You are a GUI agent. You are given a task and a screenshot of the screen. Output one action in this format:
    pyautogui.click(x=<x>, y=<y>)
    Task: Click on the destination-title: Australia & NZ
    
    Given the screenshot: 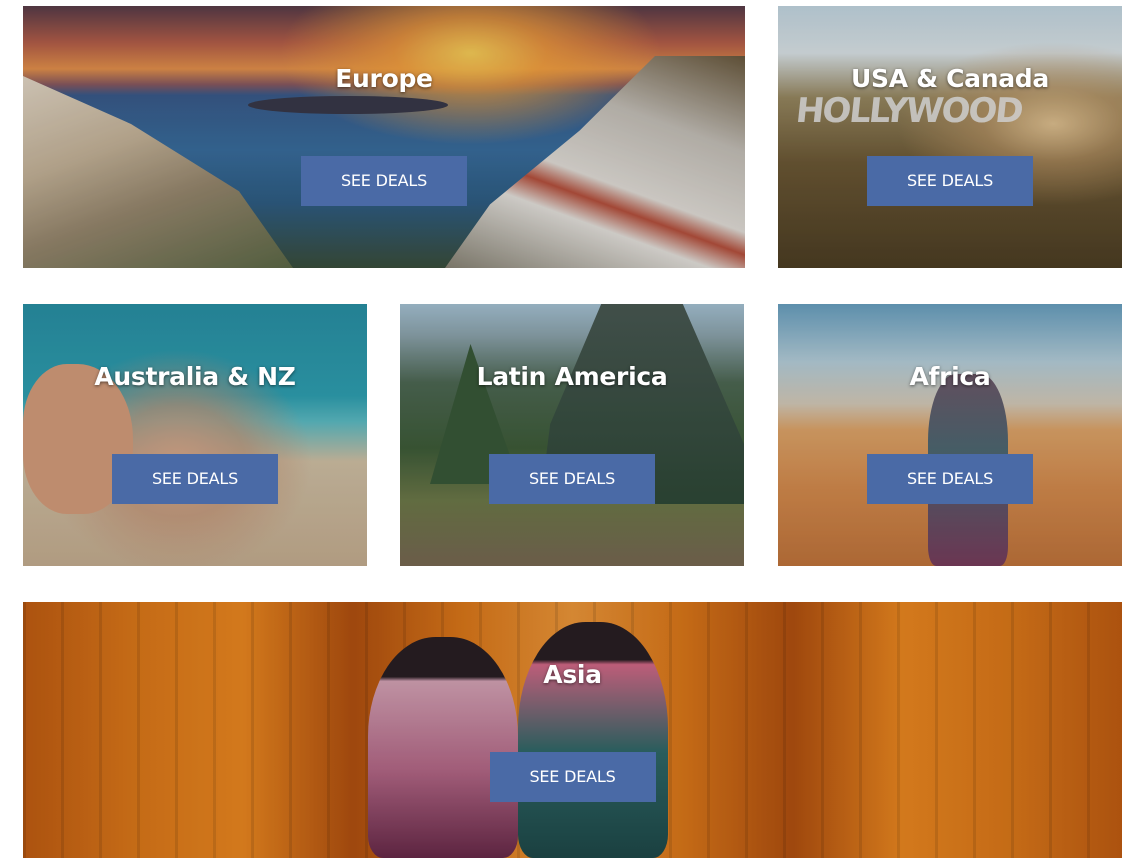 What is the action you would take?
    pyautogui.click(x=195, y=376)
    